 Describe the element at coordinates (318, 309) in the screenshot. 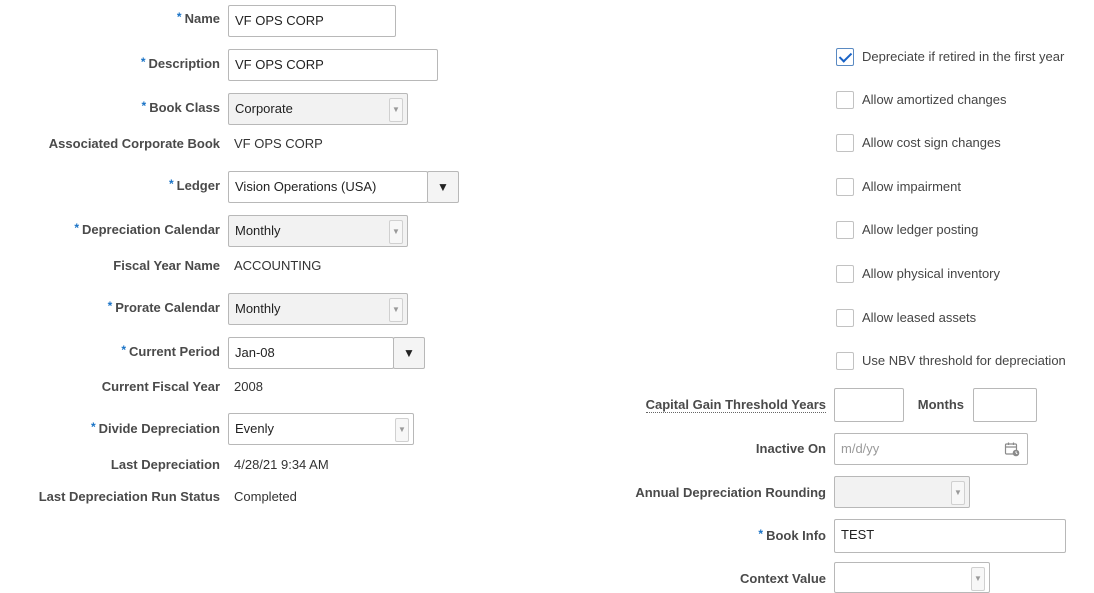

I see `prorate-calendar-select: Monthly ▼` at that location.